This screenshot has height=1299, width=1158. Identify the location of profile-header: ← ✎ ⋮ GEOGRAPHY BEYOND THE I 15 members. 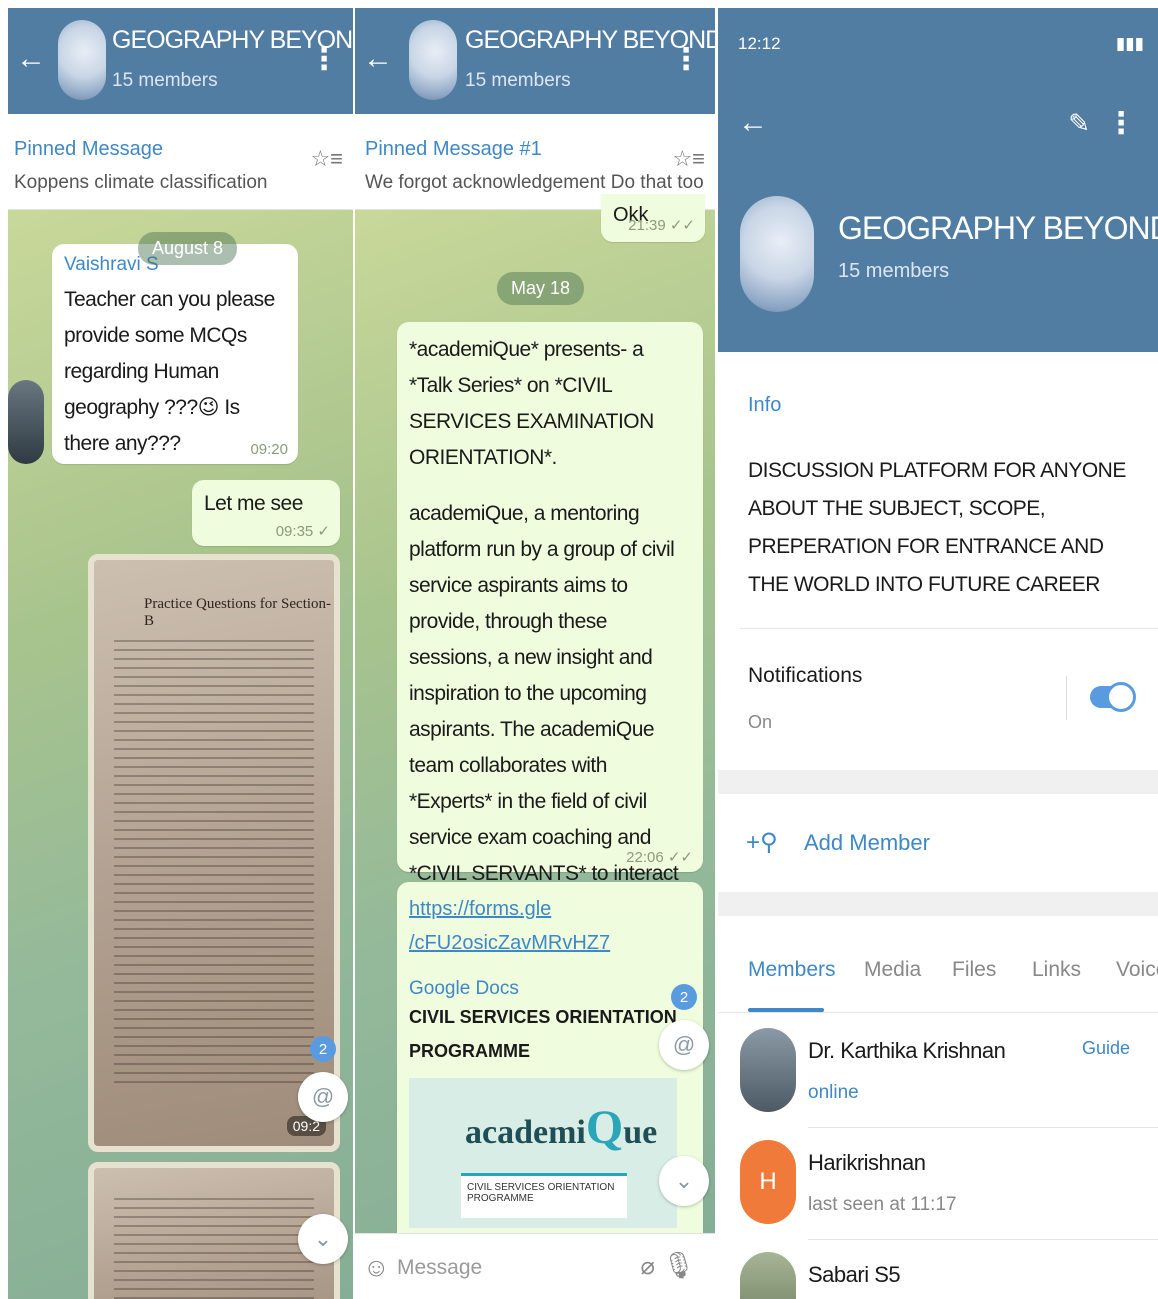
(938, 216).